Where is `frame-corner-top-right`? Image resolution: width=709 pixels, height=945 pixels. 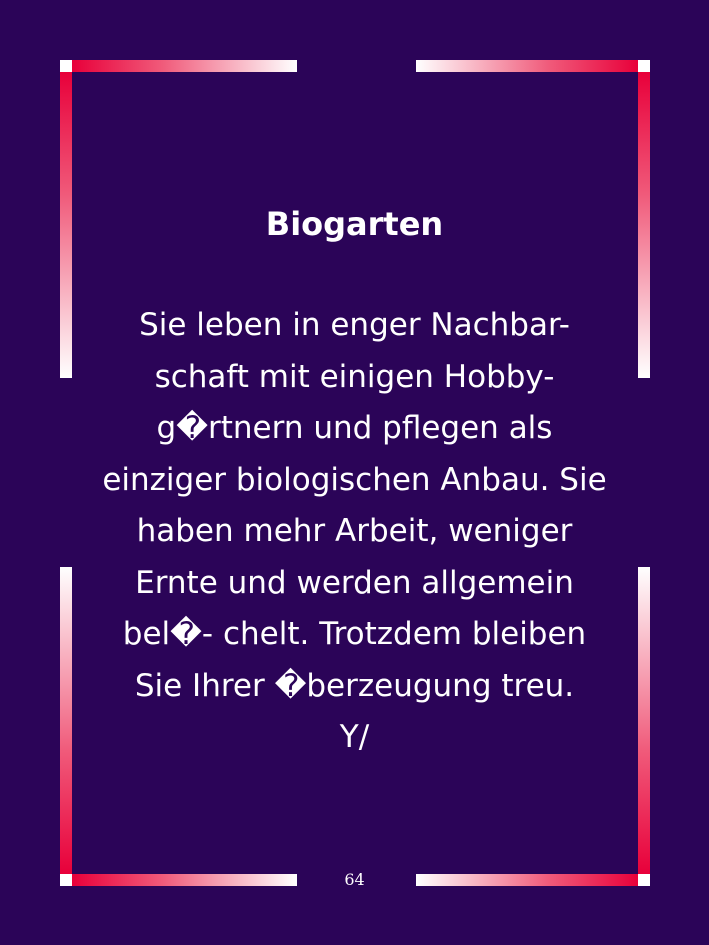
frame-corner-top-right is located at coordinates (644, 66).